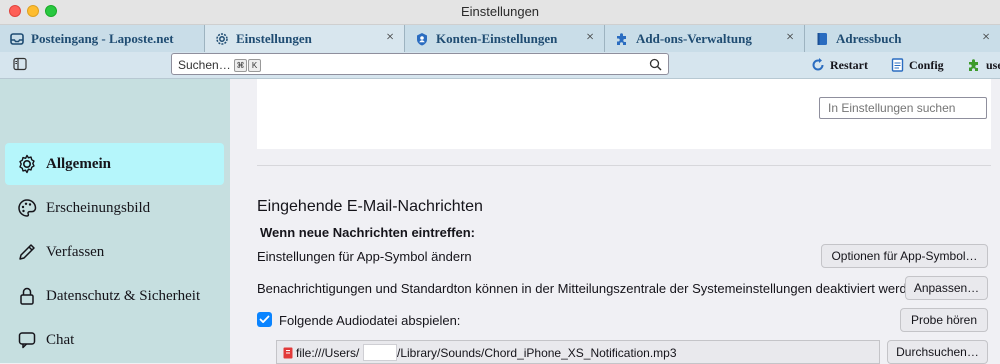 The image size is (1000, 364). I want to click on document-icon, so click(897, 65).